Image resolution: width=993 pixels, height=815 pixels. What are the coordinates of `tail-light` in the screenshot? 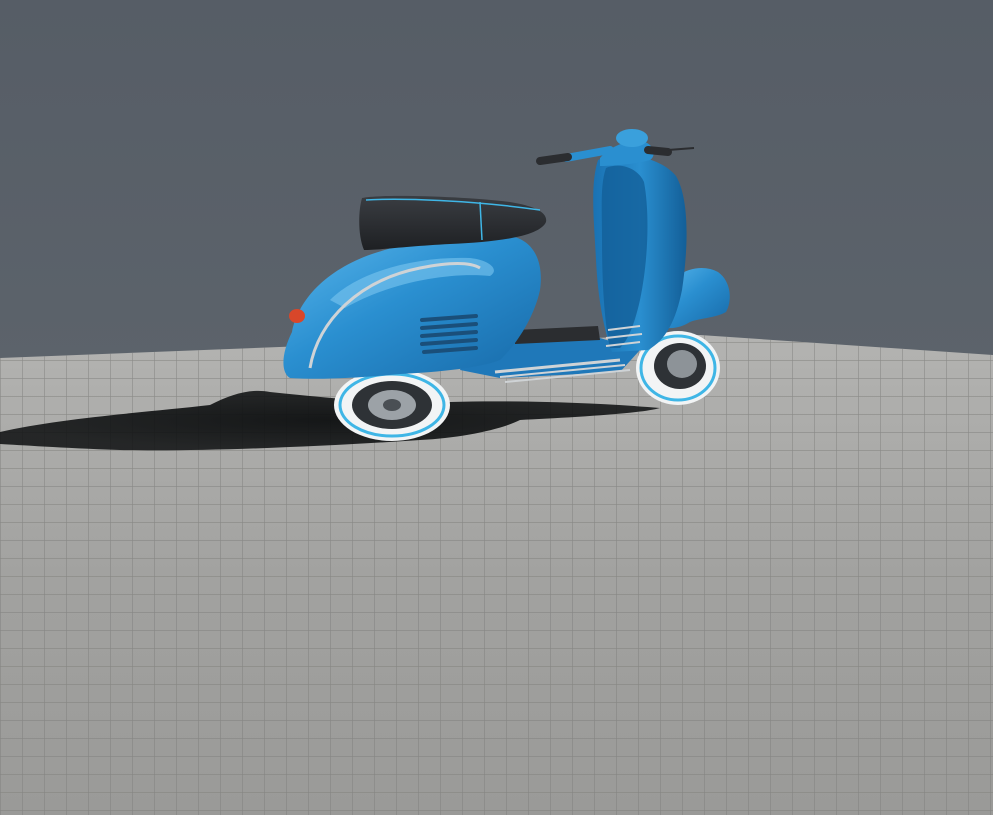 It's located at (297, 316).